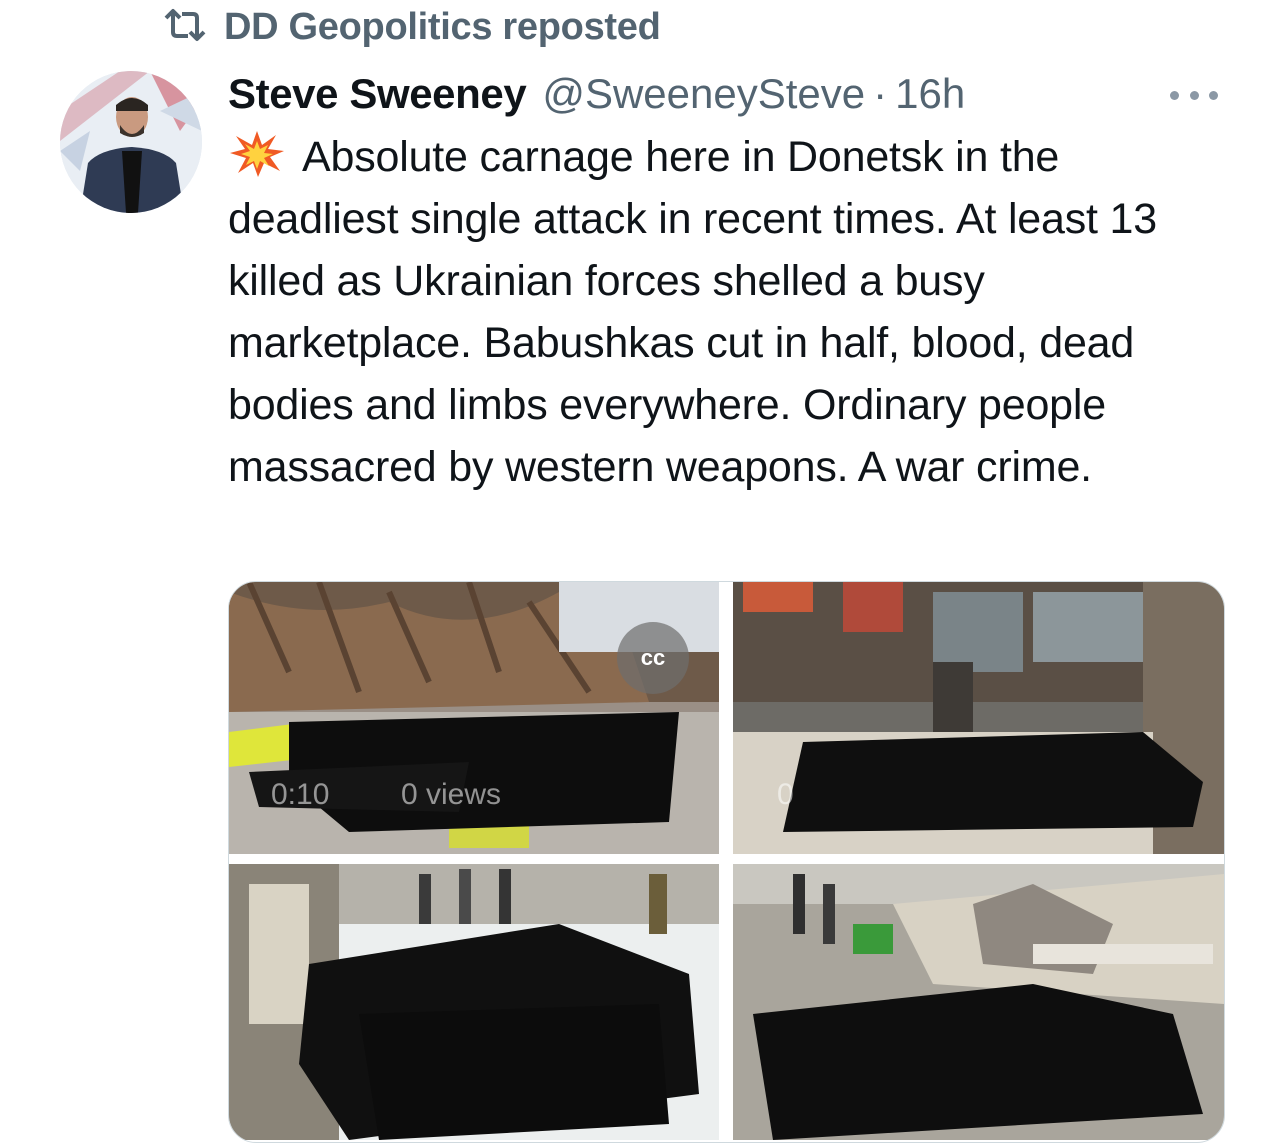 The height and width of the screenshot is (1143, 1284). I want to click on media-video-tile: cc 0:10 0 views, so click(474, 718).